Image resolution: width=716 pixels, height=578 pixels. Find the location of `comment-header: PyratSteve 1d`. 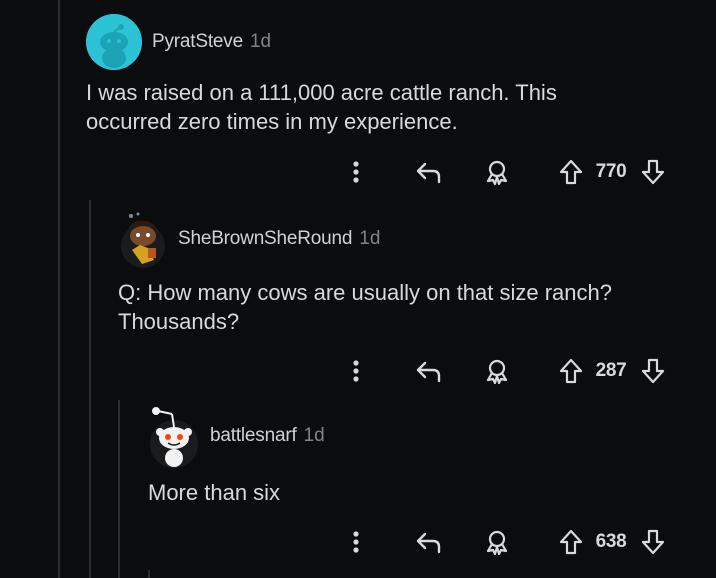

comment-header: PyratSteve 1d is located at coordinates (178, 42).